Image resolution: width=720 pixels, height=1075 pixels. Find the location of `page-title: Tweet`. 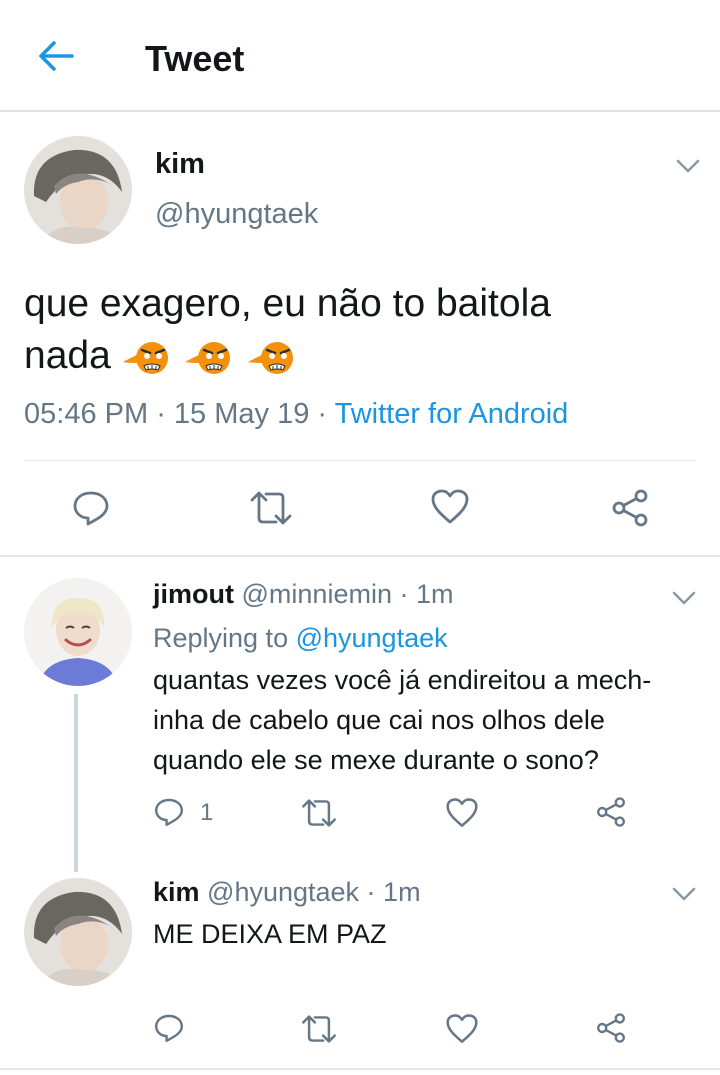

page-title: Tweet is located at coordinates (195, 58).